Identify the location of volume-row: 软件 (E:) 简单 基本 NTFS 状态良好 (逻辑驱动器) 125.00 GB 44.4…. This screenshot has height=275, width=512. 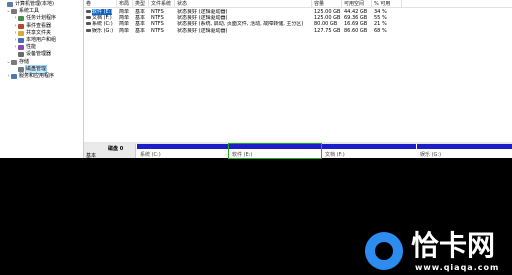
(298, 12).